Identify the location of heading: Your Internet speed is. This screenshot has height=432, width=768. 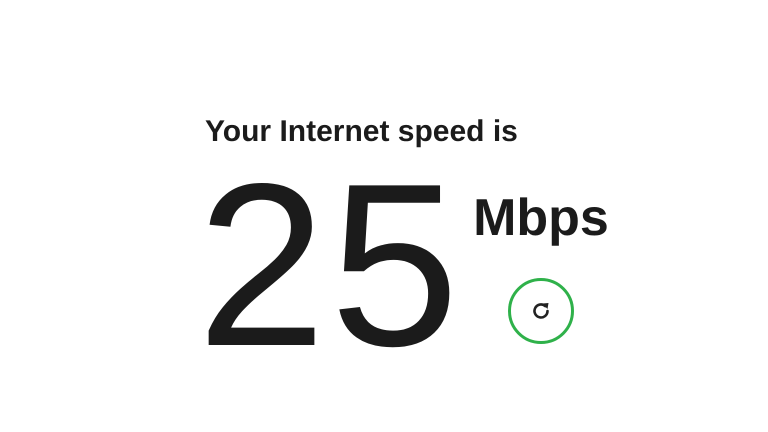
(362, 132).